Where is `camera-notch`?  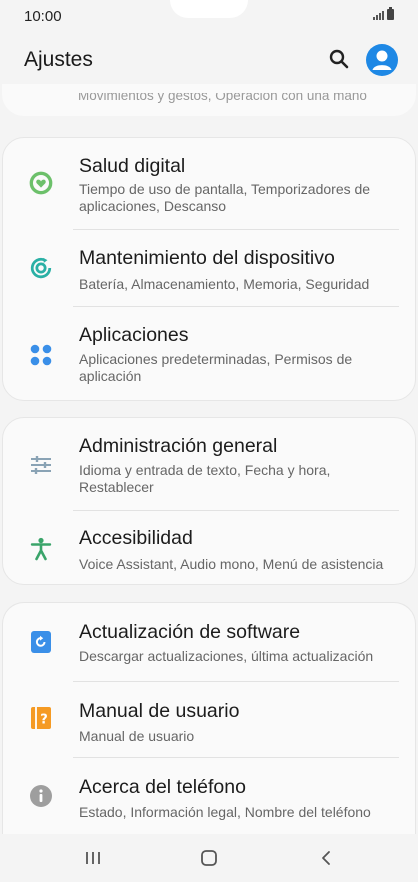
camera-notch is located at coordinates (209, 9).